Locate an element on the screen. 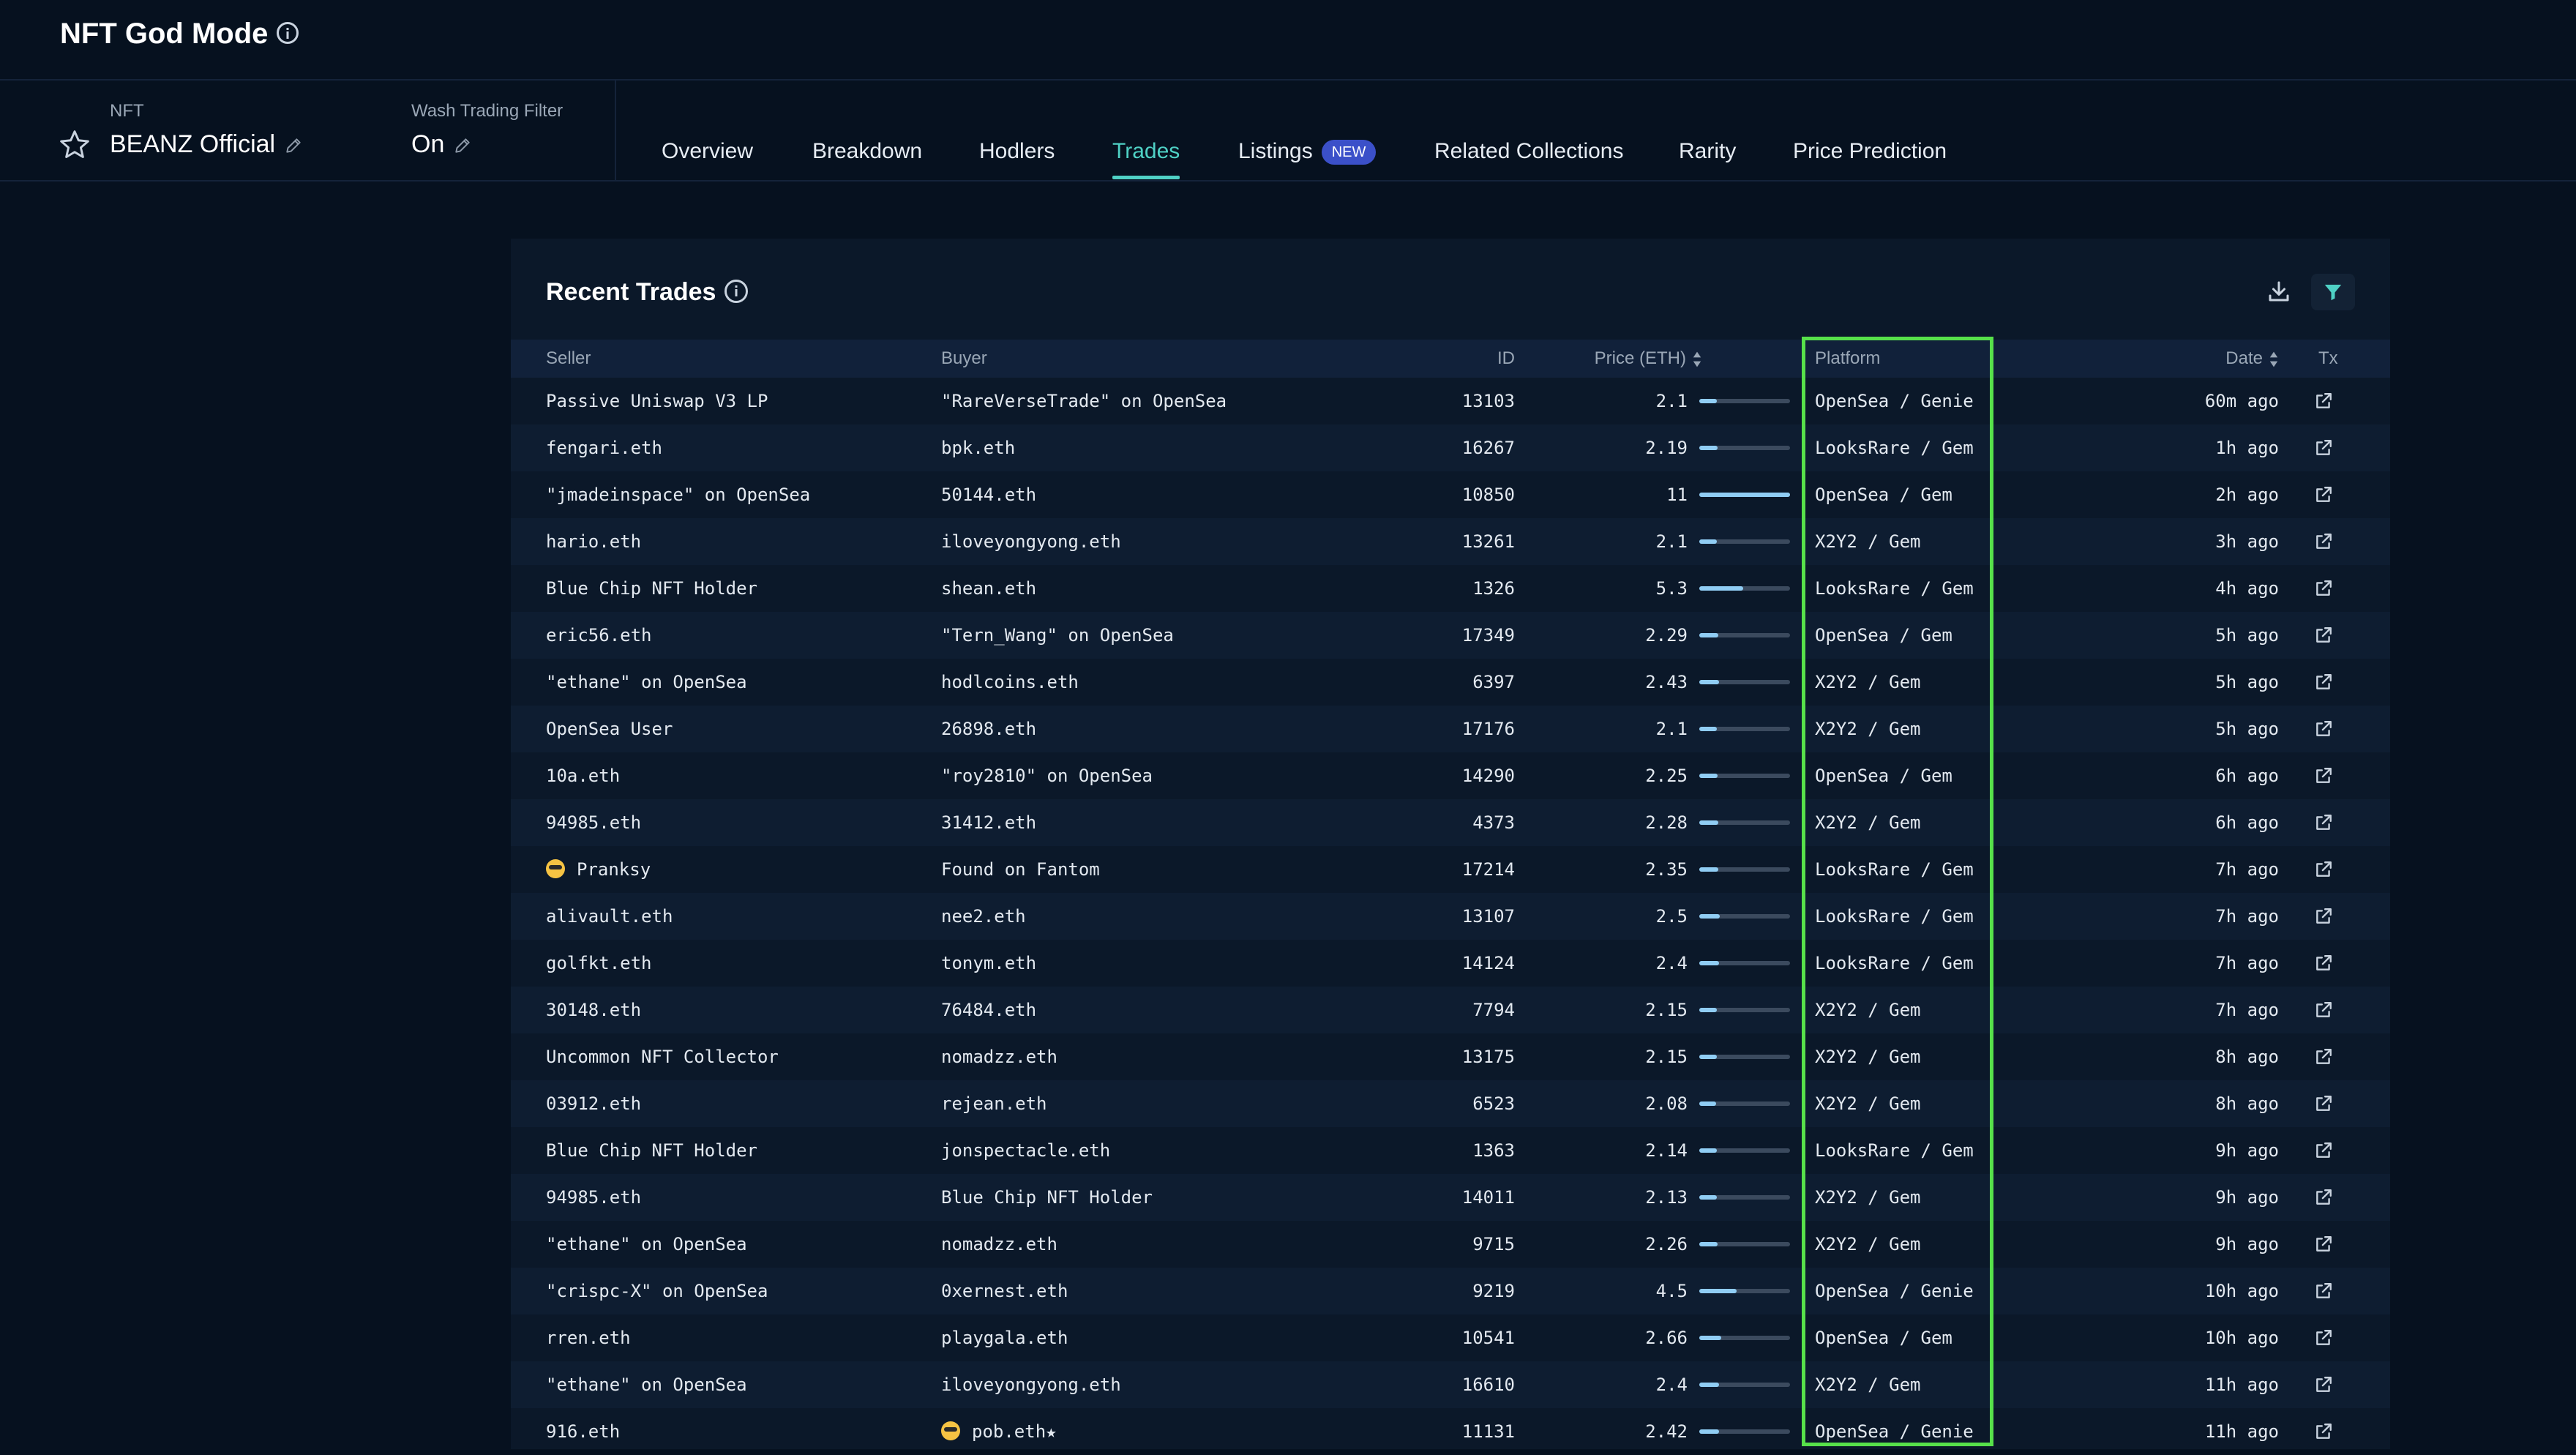  buyer-cell: 26898.eth is located at coordinates (988, 729).